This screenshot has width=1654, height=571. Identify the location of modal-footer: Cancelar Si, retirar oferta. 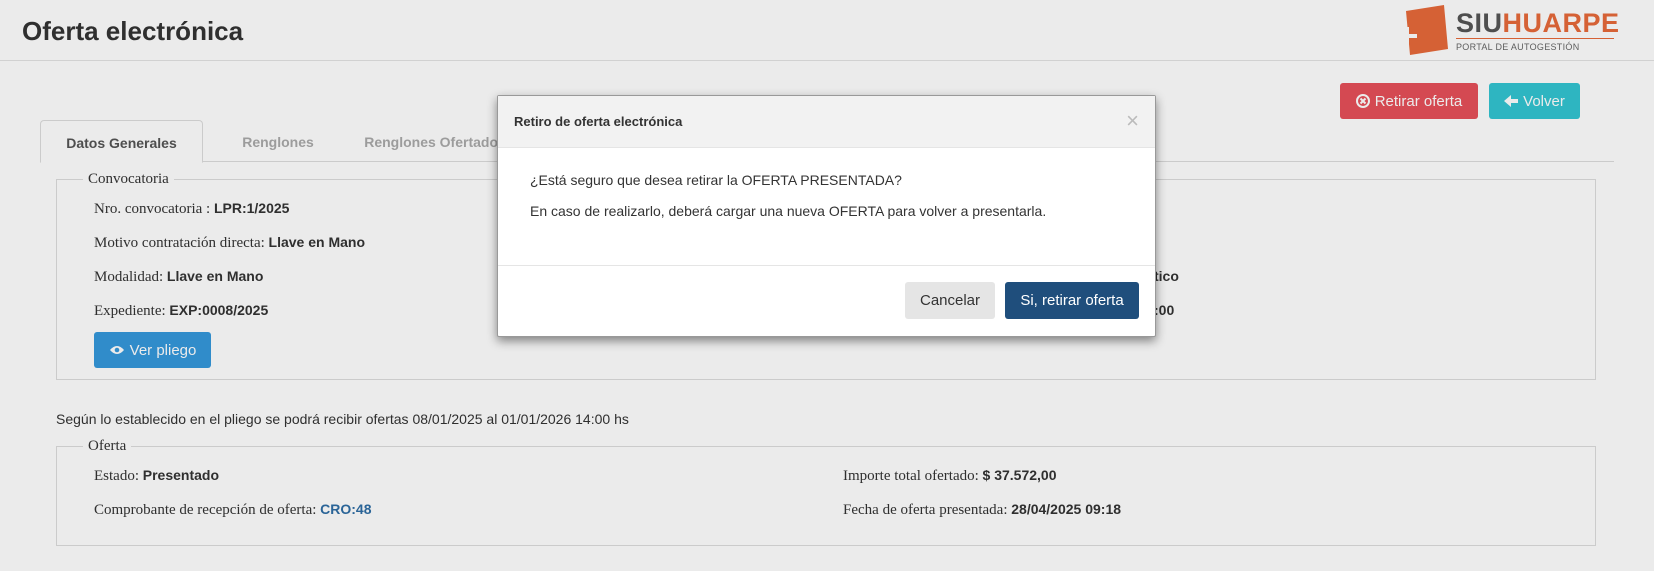
(826, 301).